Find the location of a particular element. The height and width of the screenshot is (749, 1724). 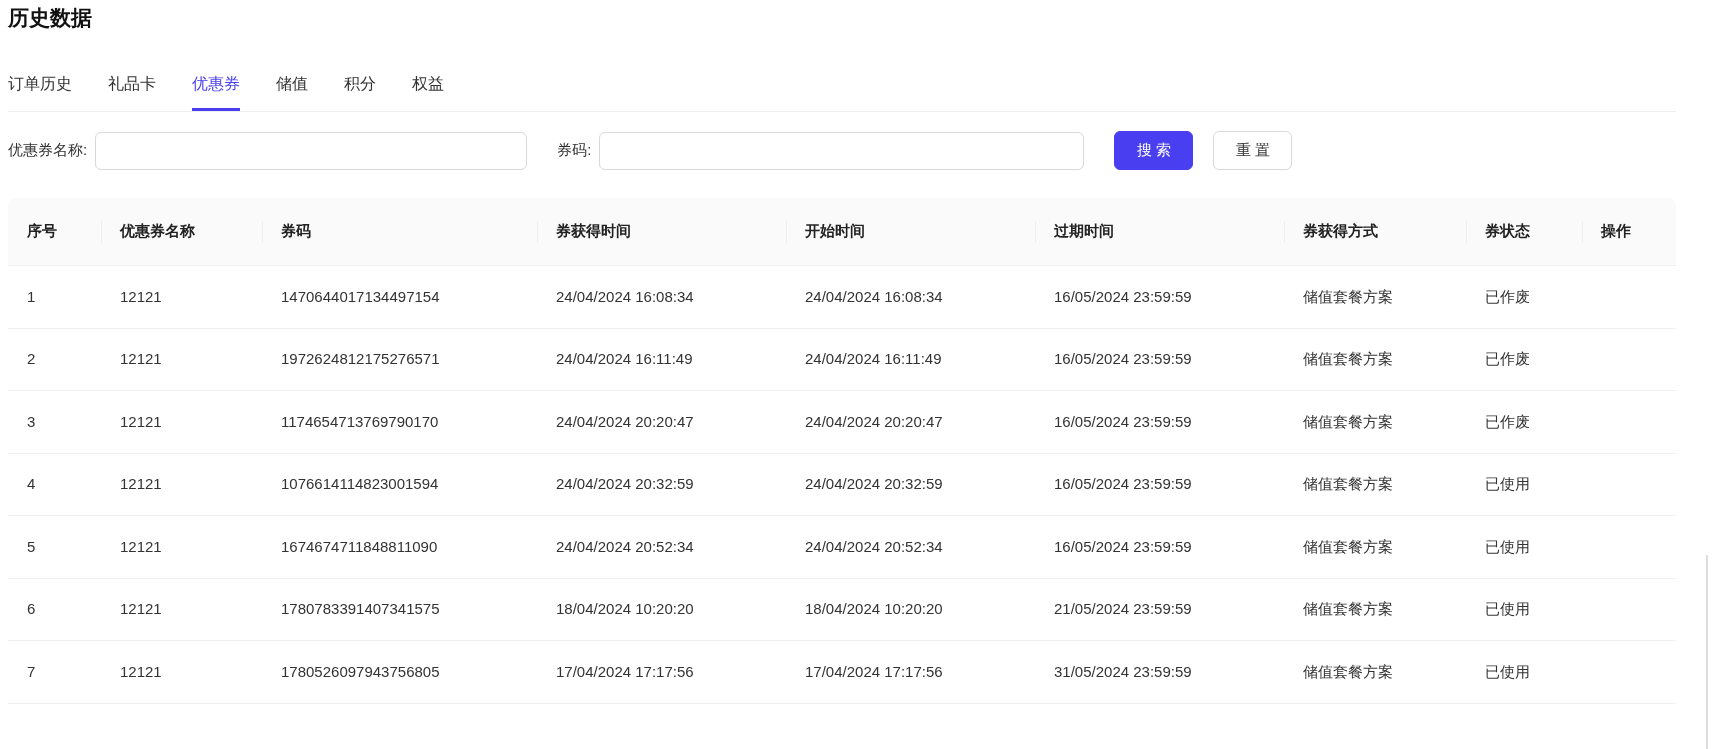

page-title: 历史数据 is located at coordinates (50, 18).